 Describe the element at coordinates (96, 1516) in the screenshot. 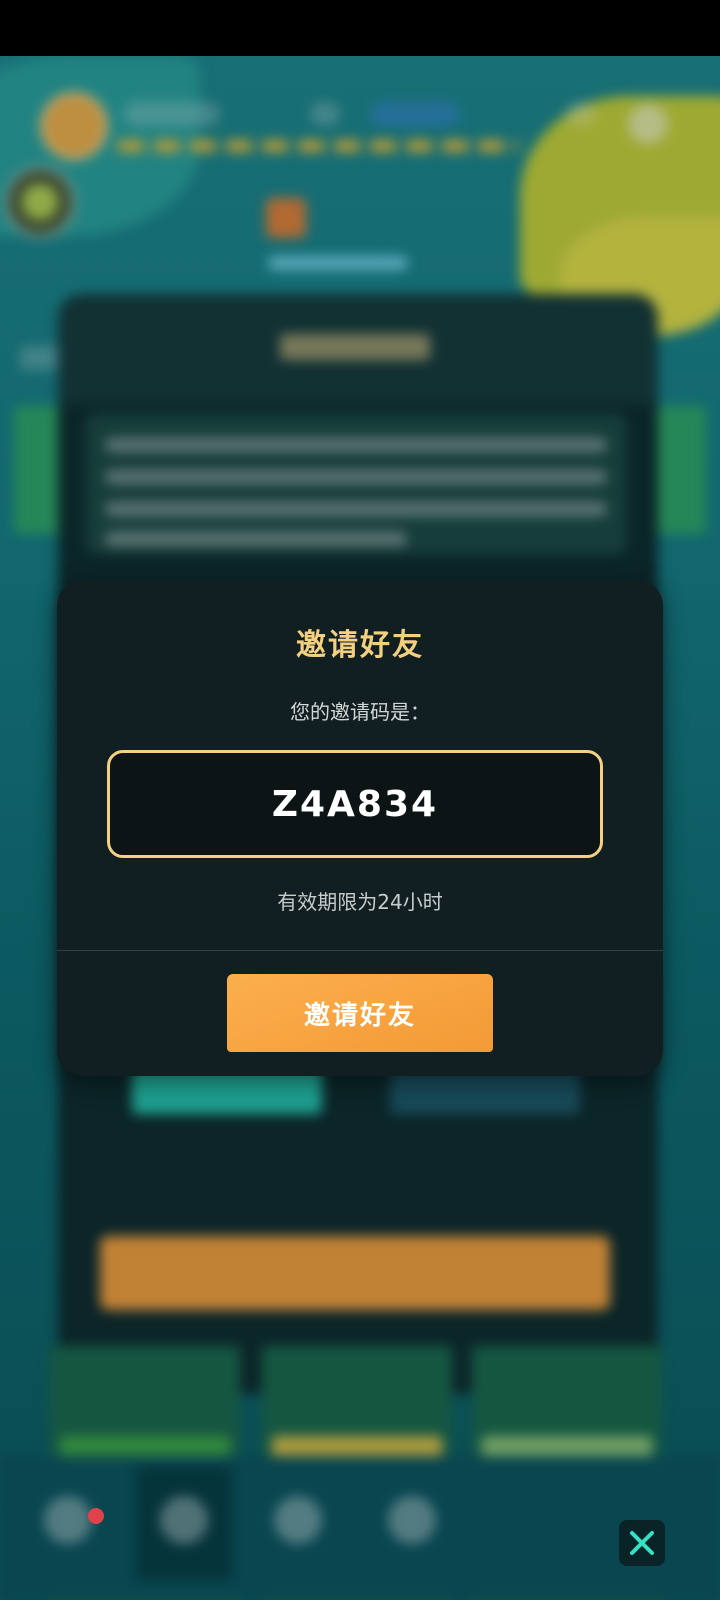

I see `notification-badge` at that location.